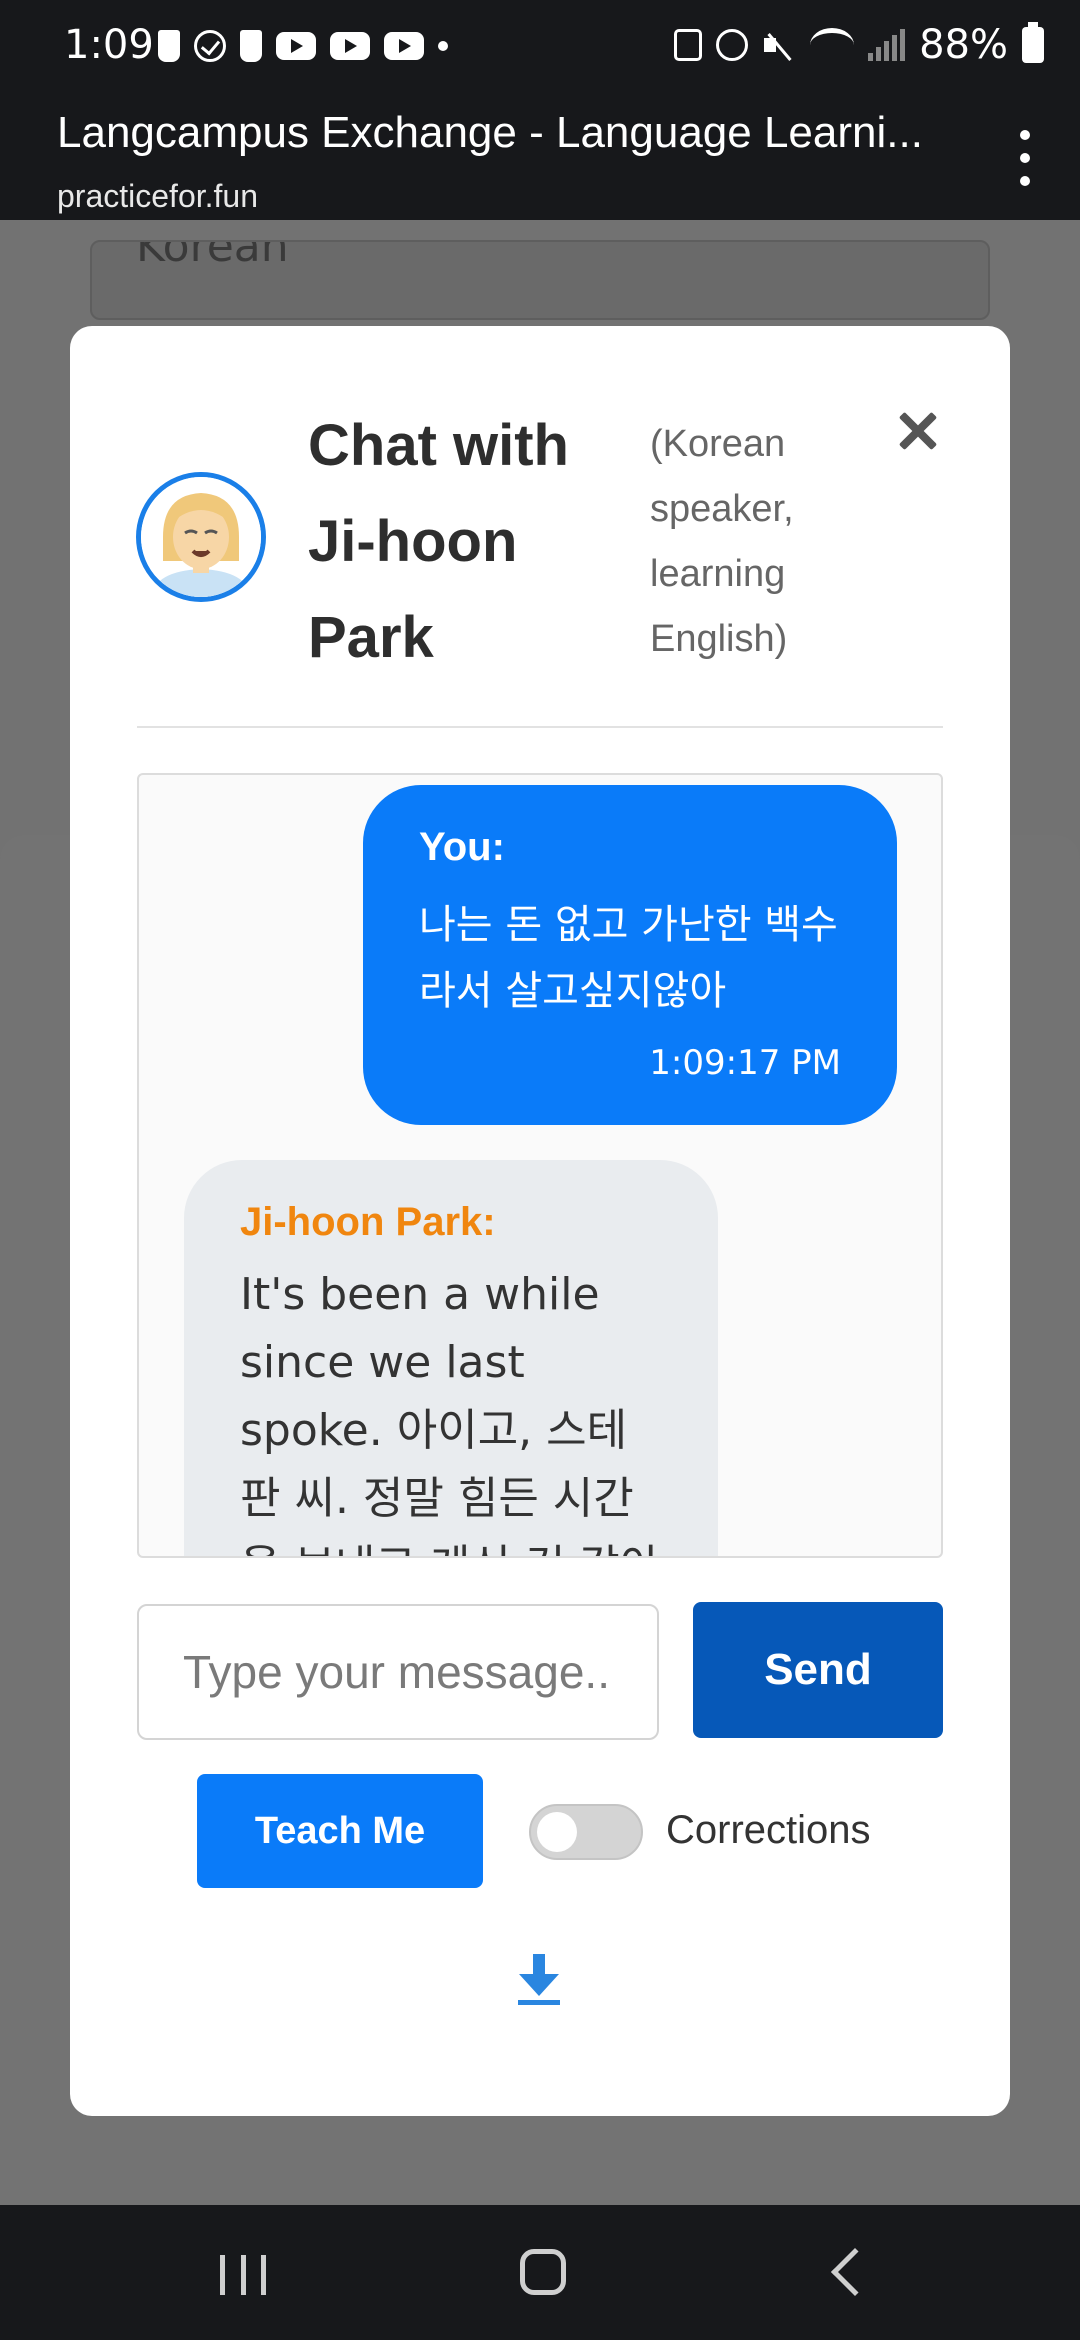 This screenshot has width=1080, height=2340. Describe the element at coordinates (779, 45) in the screenshot. I see `mute-icon` at that location.